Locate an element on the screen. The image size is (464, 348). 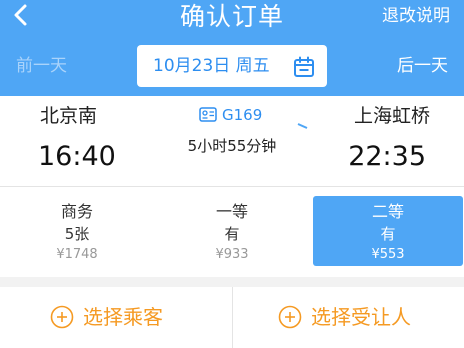
select-assignee-button: 选择受让人 is located at coordinates (348, 317).